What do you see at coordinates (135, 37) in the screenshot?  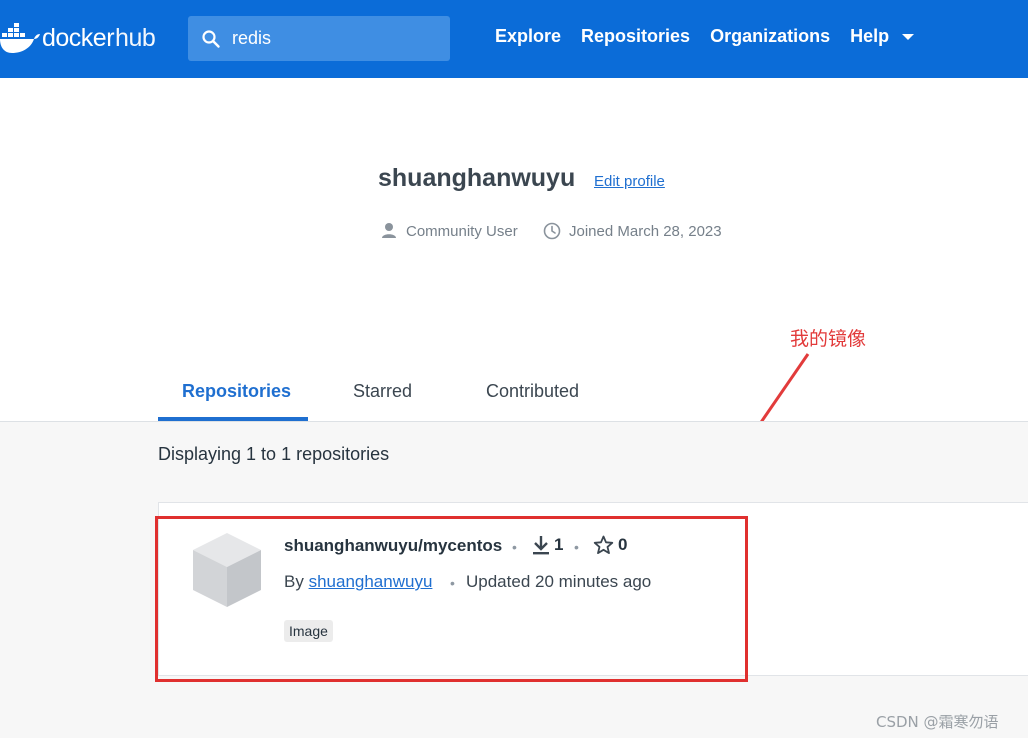 I see `logo-hub-text: hub` at bounding box center [135, 37].